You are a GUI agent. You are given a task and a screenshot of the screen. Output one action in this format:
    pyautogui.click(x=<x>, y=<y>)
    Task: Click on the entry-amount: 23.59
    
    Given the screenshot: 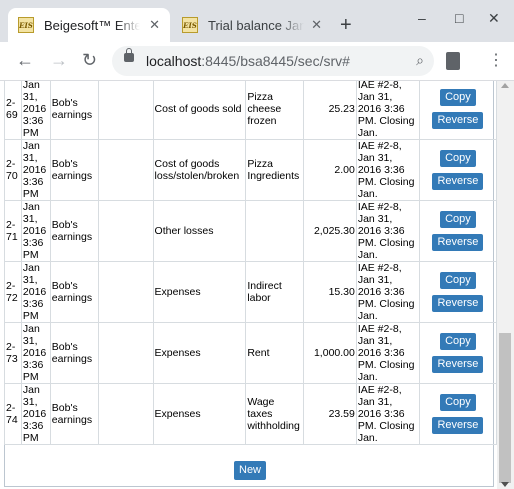 What is the action you would take?
    pyautogui.click(x=330, y=414)
    